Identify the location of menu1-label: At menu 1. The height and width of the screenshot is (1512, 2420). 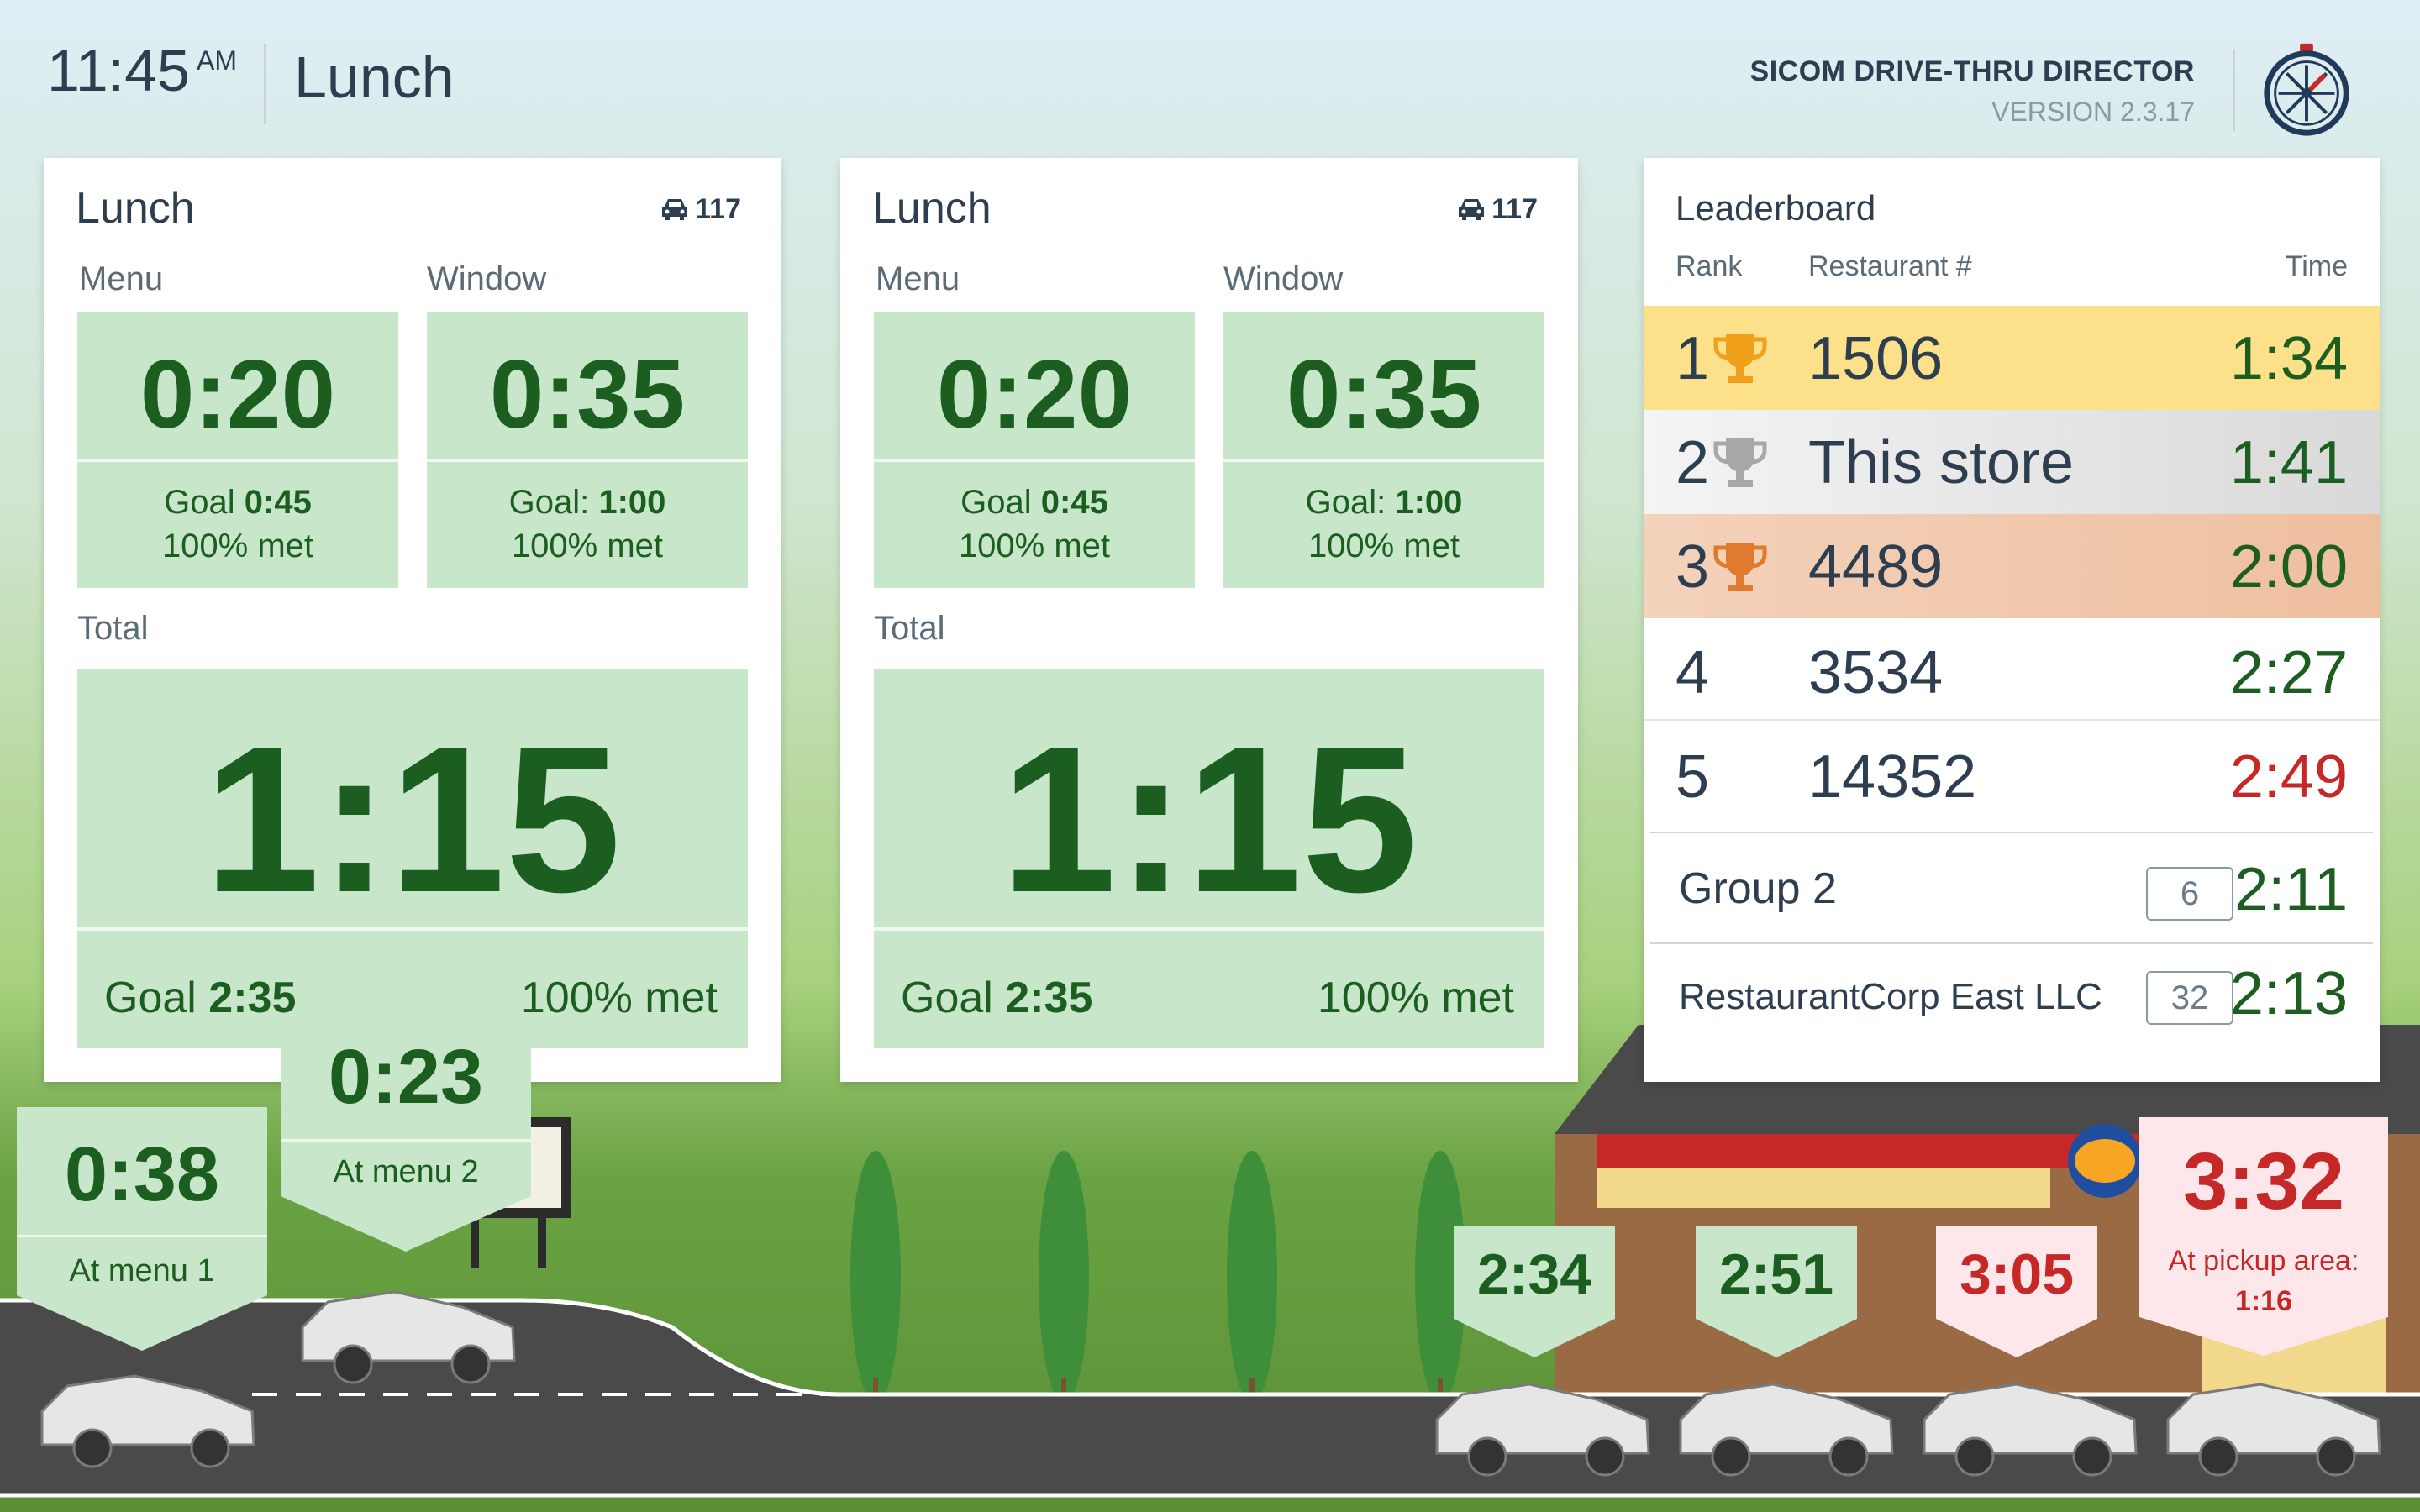
(142, 1271).